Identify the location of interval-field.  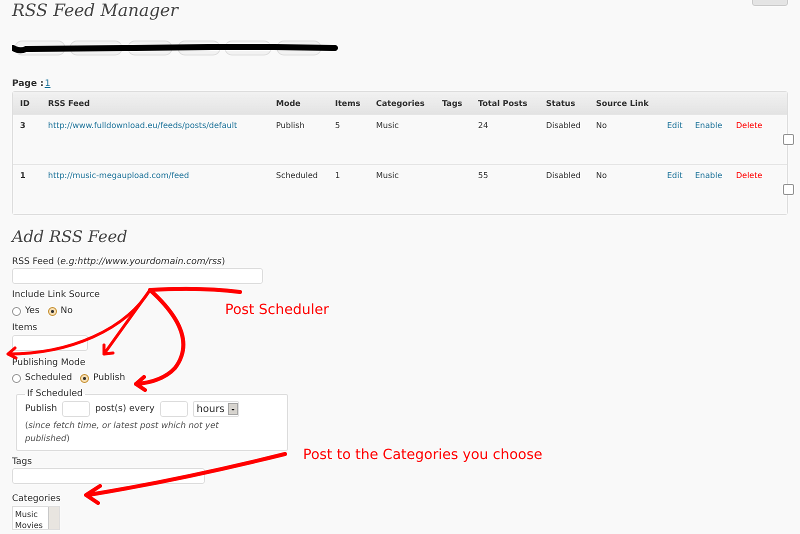
(174, 409).